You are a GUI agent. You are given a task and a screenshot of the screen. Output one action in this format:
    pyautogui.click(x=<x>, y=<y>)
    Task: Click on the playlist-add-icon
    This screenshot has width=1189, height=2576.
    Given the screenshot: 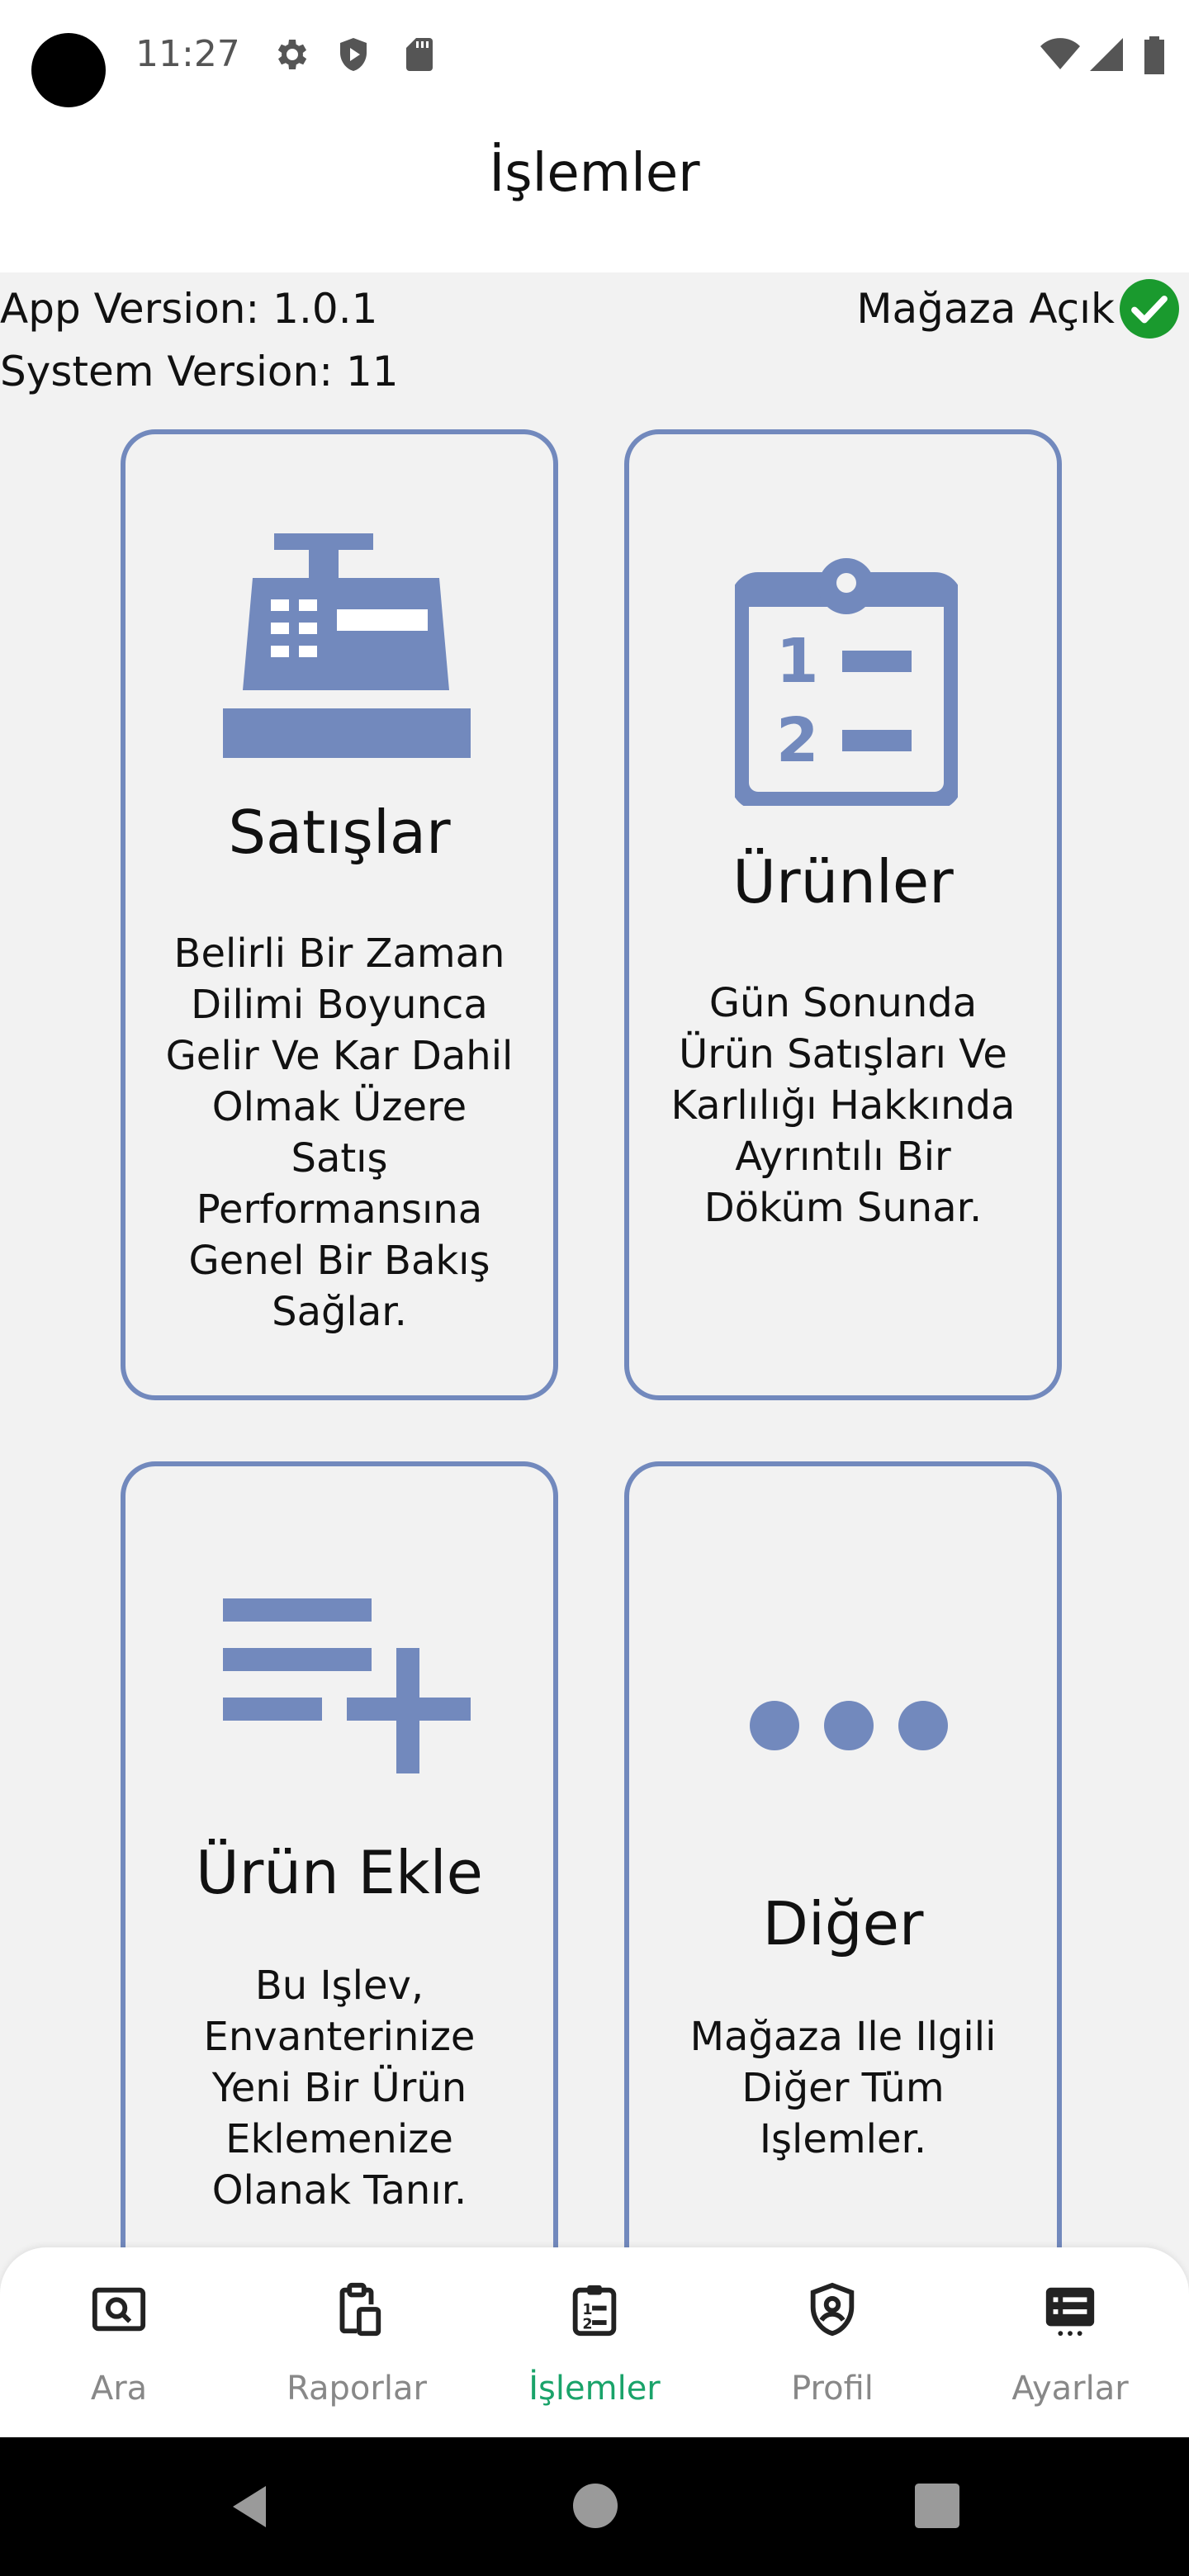 What is the action you would take?
    pyautogui.click(x=347, y=1685)
    